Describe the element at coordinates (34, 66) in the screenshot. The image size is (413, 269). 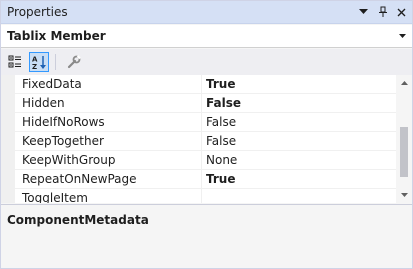
I see `svg-text: Z` at that location.